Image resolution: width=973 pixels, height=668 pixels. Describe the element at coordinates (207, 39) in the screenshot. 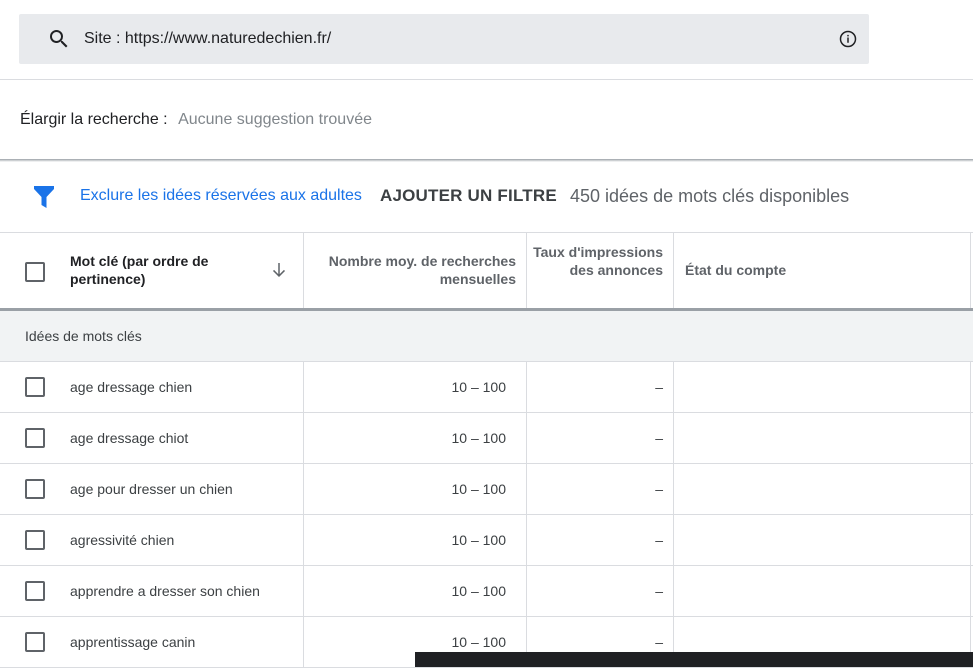

I see `search-query-text: Site : https://www.naturedechien.fr/` at that location.